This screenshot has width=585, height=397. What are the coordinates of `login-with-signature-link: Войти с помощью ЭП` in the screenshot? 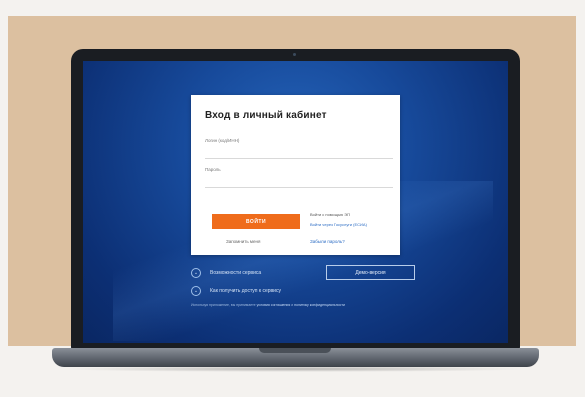 It's located at (330, 214).